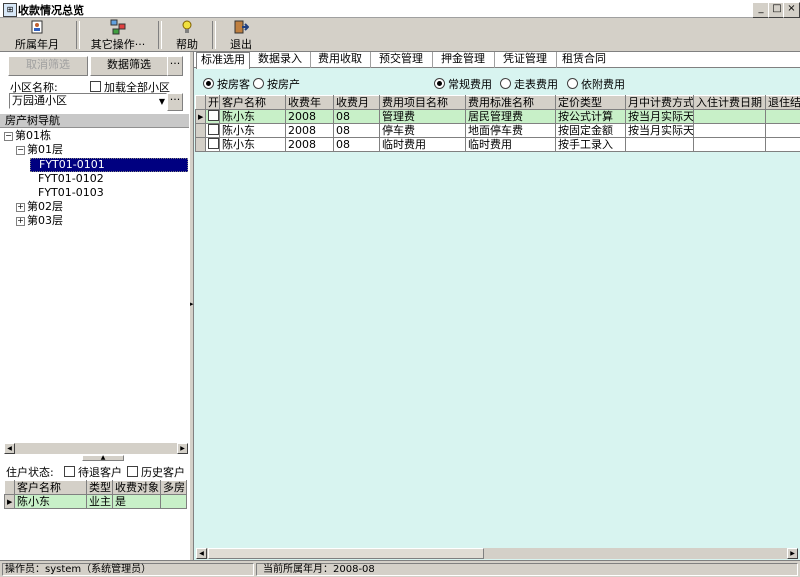 The height and width of the screenshot is (577, 800). Describe the element at coordinates (136, 487) in the screenshot. I see `col-header: 收费对象` at that location.